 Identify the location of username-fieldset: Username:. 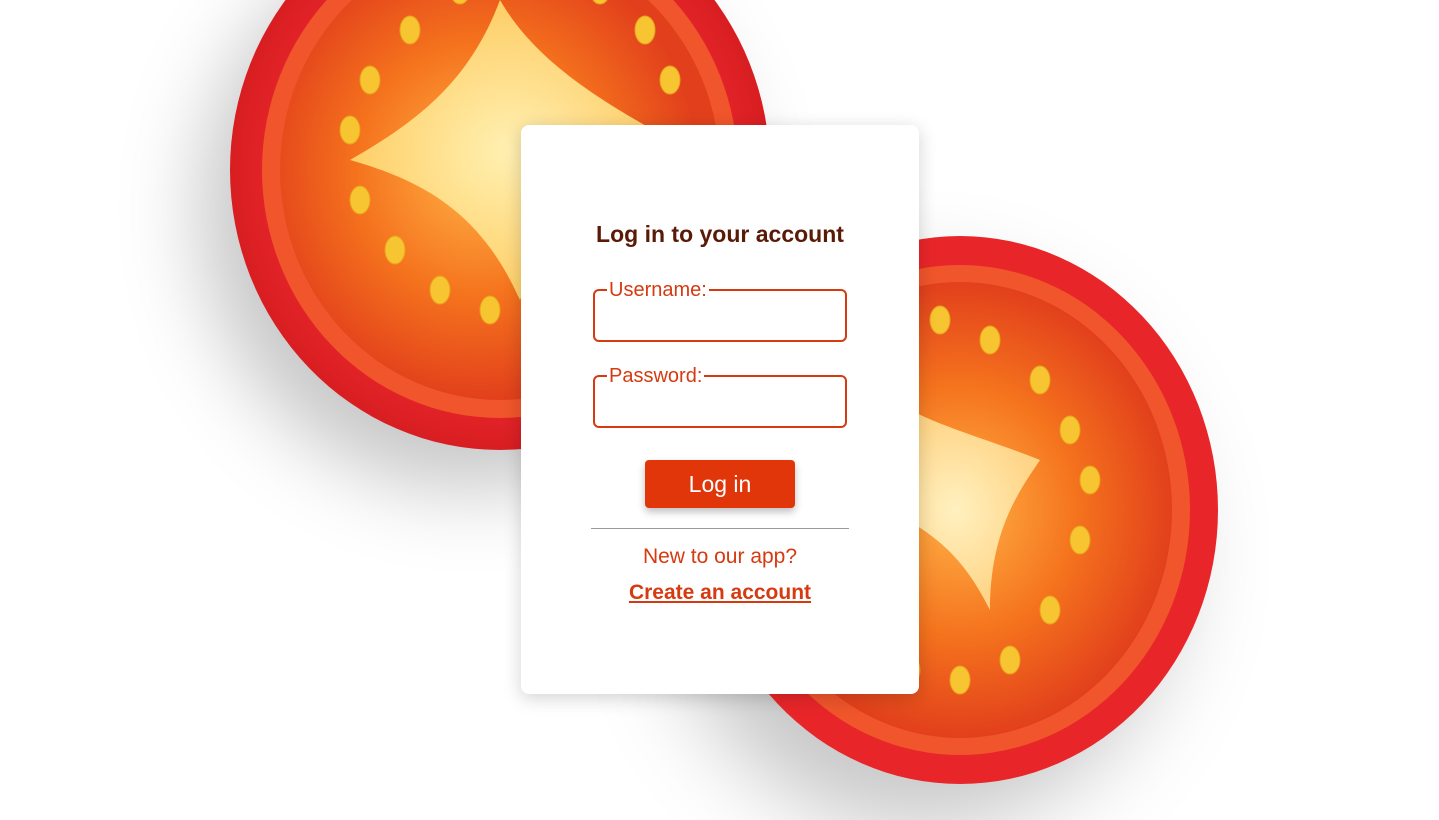
(720, 311).